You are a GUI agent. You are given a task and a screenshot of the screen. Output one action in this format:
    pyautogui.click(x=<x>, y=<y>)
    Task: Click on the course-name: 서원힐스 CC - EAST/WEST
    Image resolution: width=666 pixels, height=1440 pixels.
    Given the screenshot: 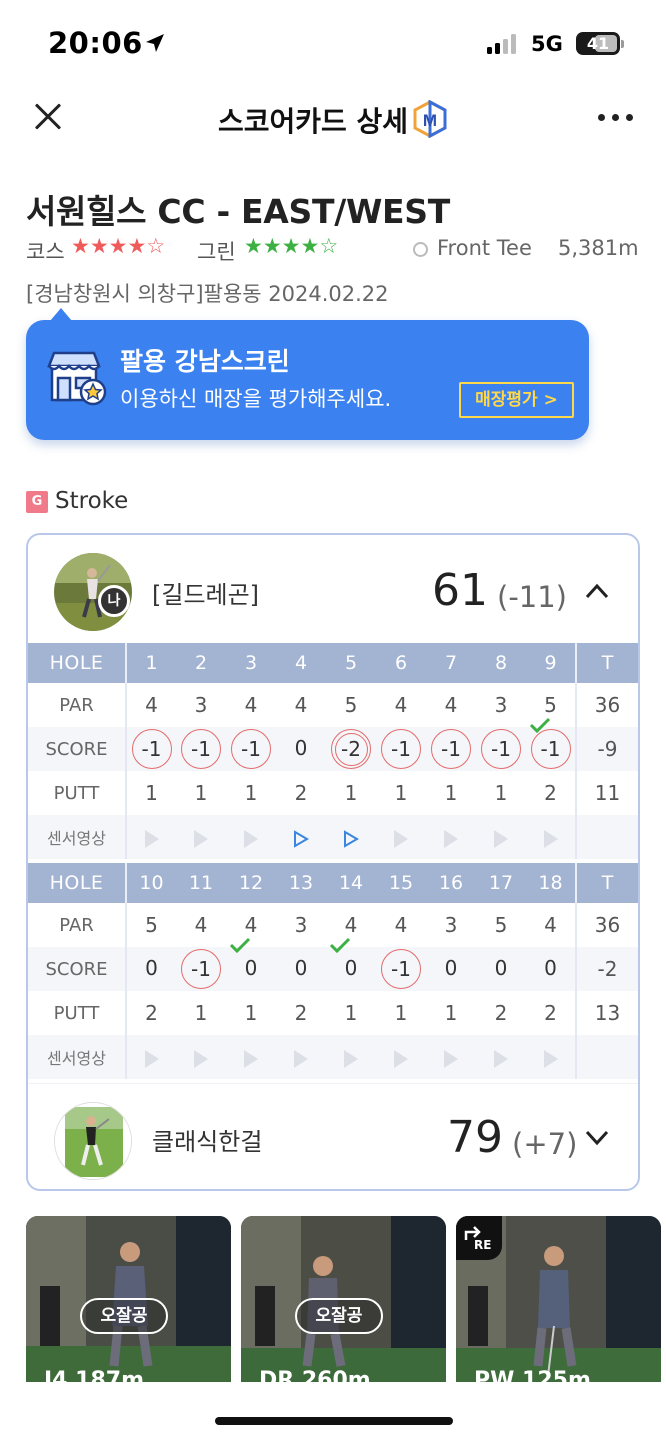 What is the action you would take?
    pyautogui.click(x=238, y=211)
    